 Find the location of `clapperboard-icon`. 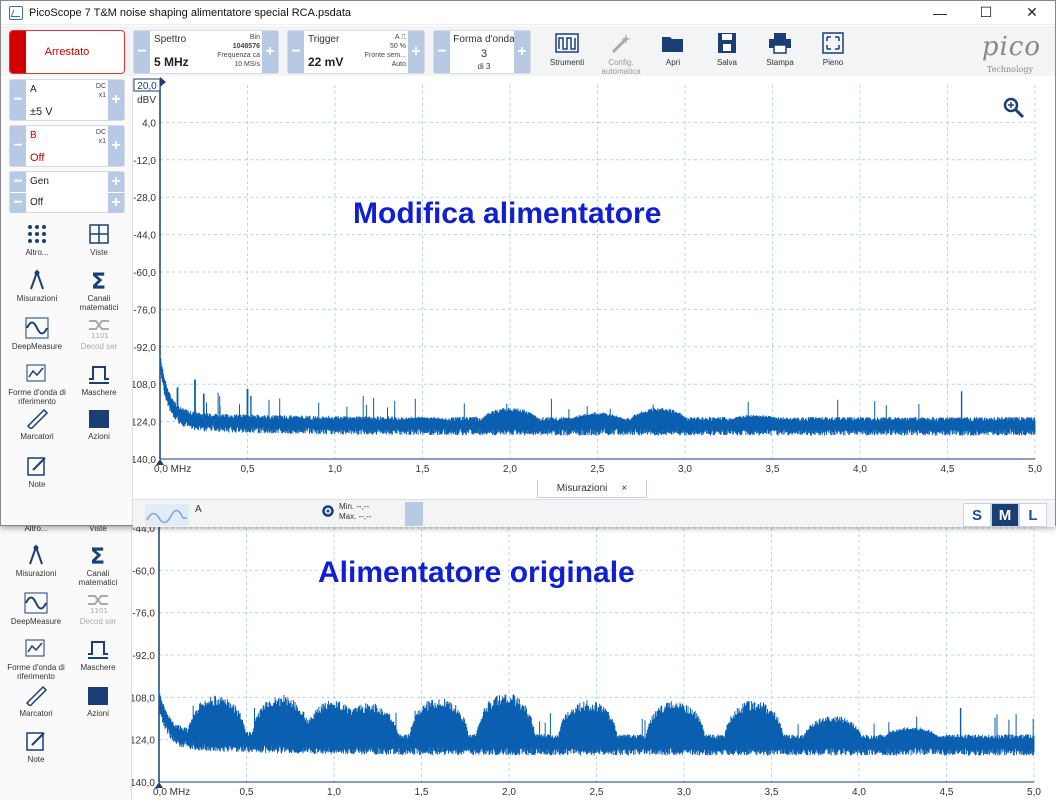

clapperboard-icon is located at coordinates (99, 419).